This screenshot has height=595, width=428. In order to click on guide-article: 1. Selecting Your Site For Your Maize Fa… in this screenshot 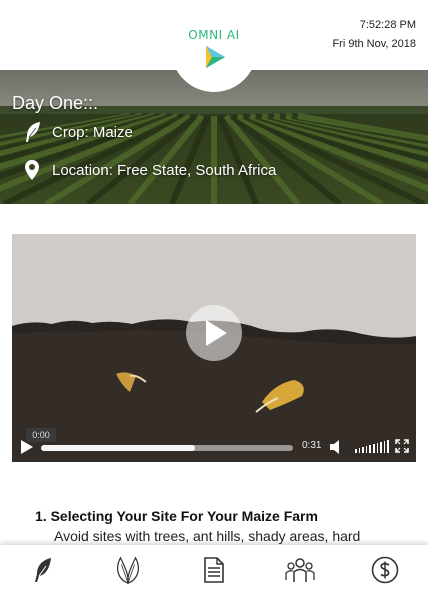, I will do `click(225, 526)`.